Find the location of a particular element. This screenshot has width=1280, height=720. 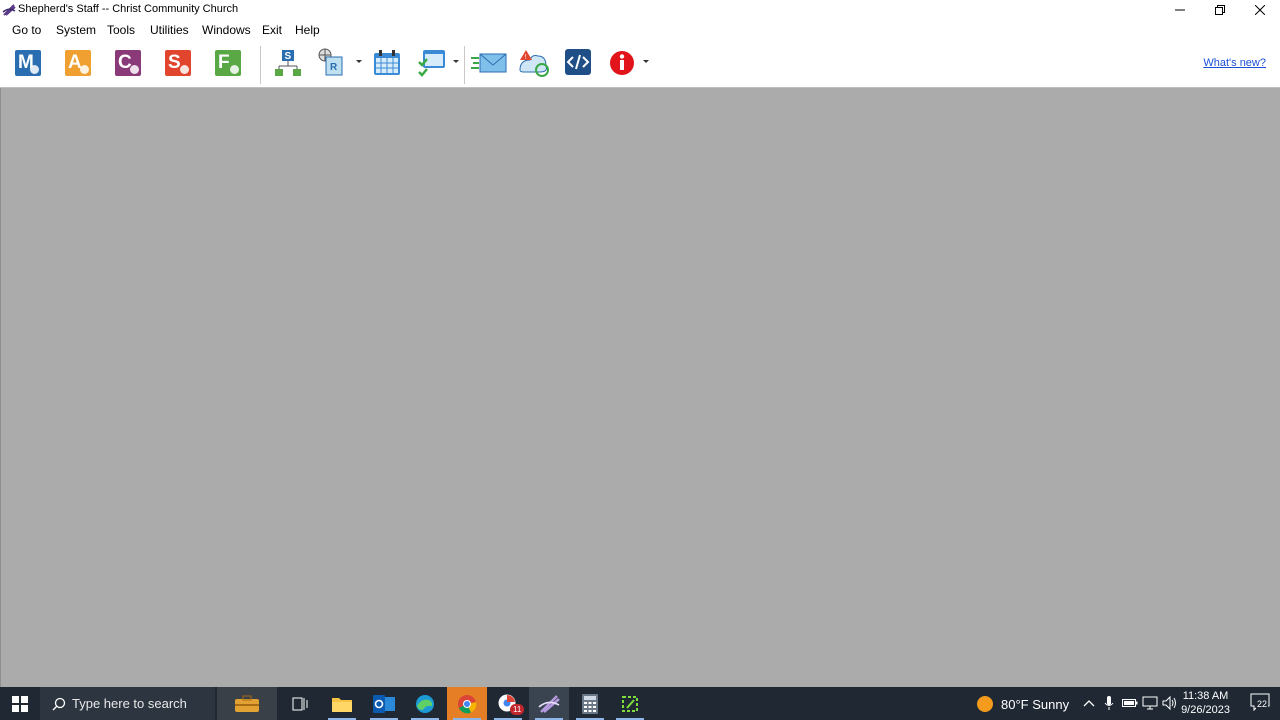

membership-button: M is located at coordinates (28, 63).